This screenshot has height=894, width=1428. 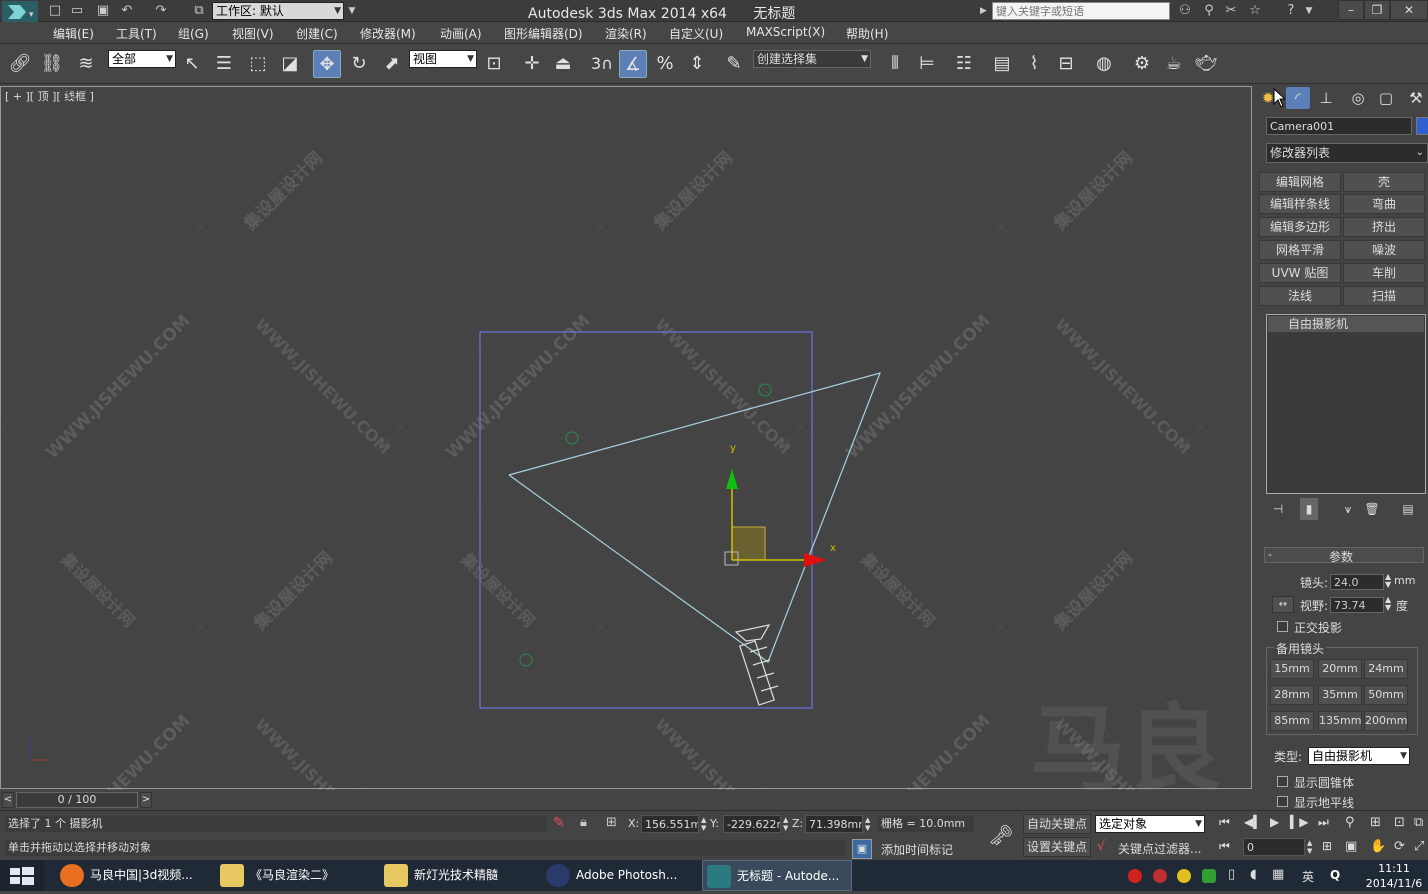 What do you see at coordinates (1386, 98) in the screenshot?
I see `display-tab-icon: ▢` at bounding box center [1386, 98].